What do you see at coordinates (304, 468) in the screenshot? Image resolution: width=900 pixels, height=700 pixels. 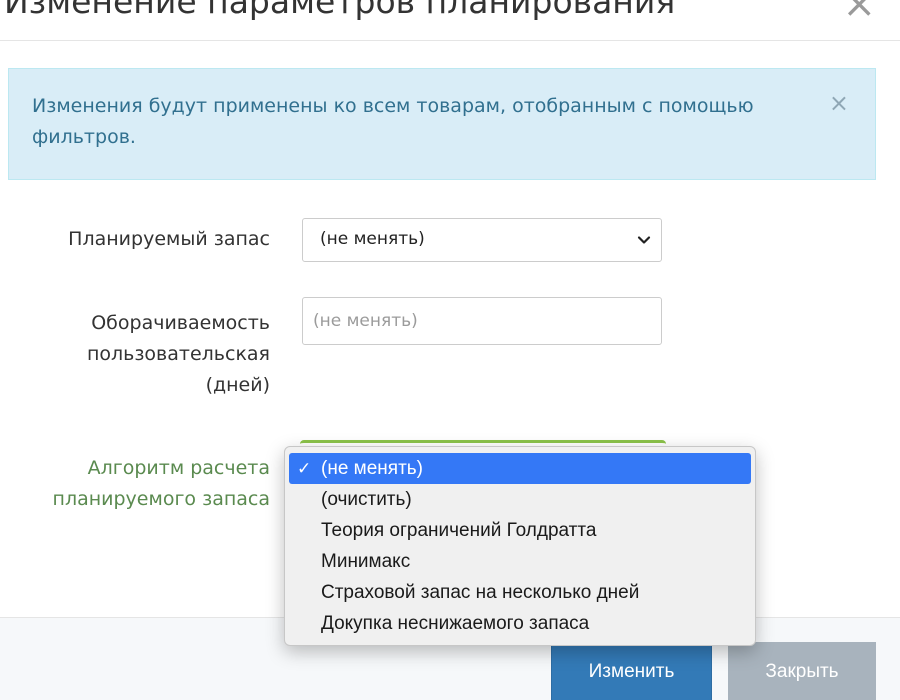 I see `checkmark-icon: ✓` at bounding box center [304, 468].